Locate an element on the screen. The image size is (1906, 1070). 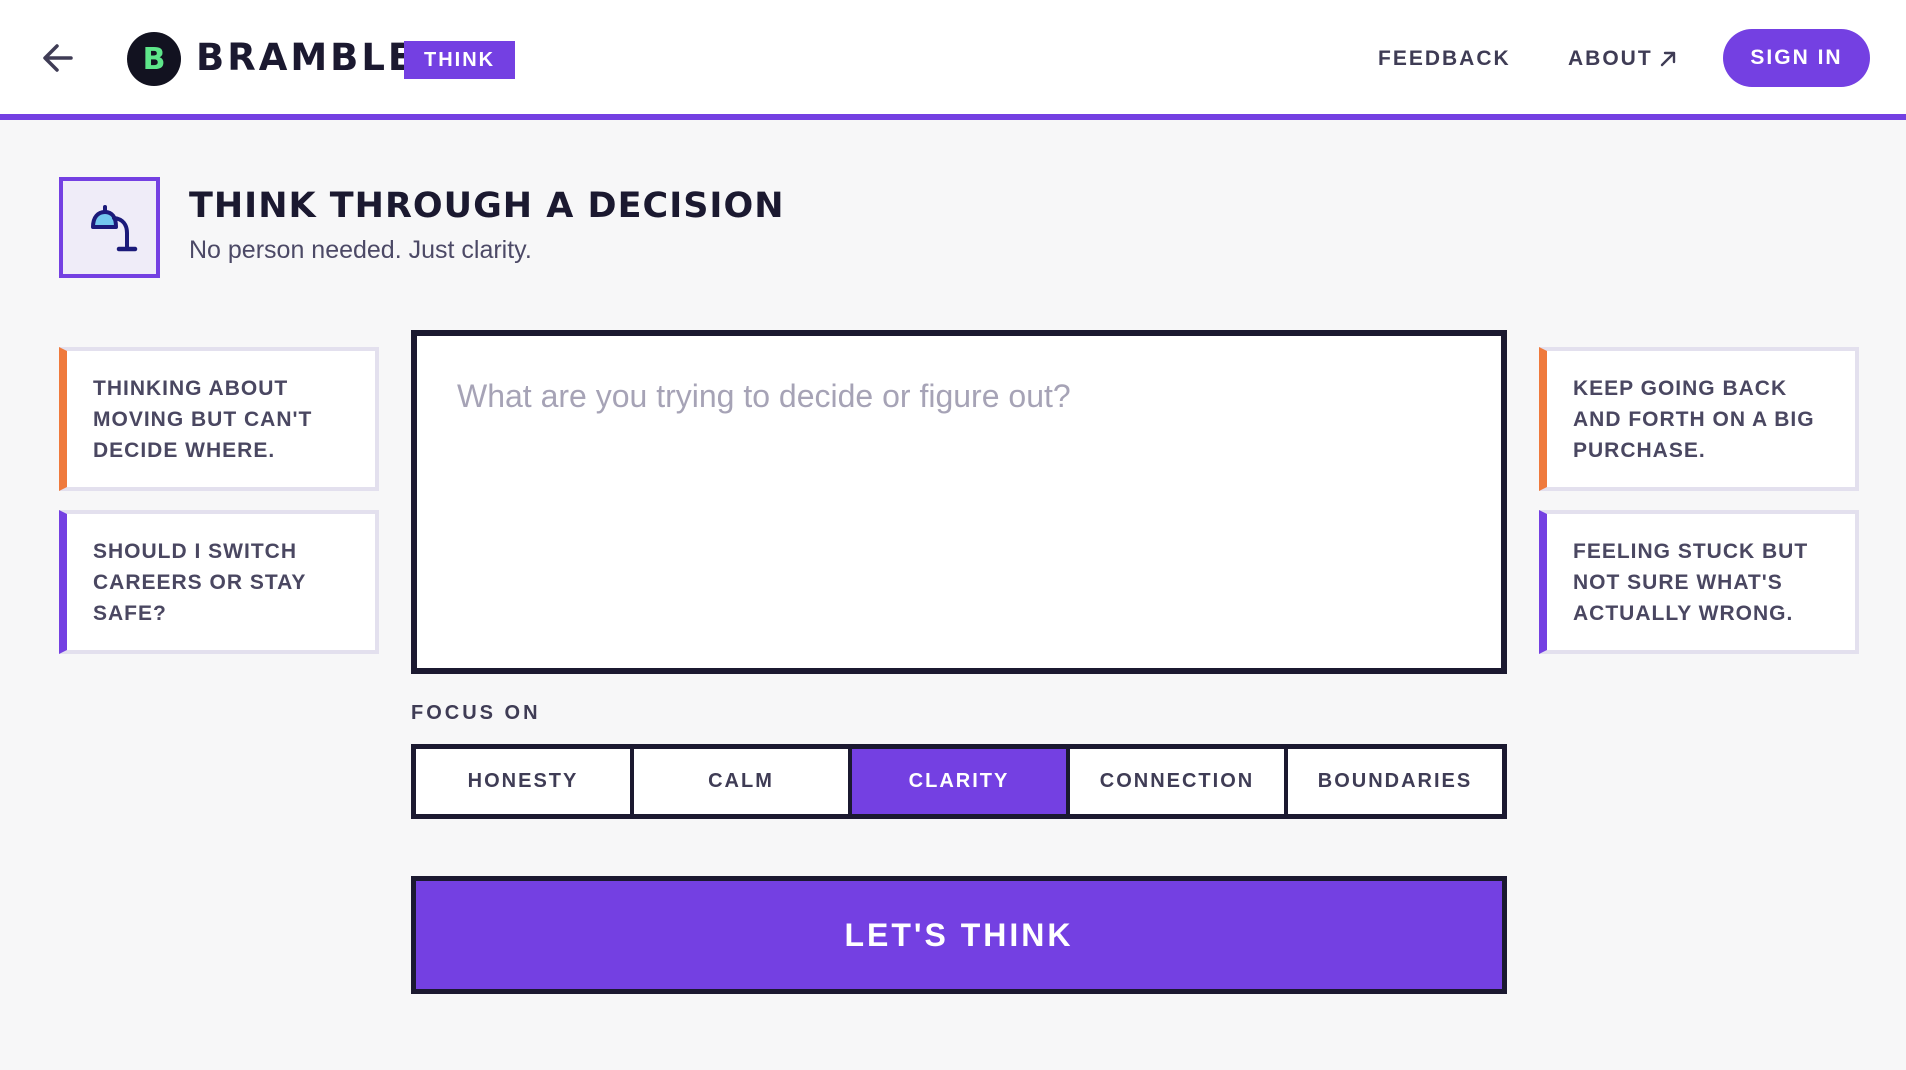
focus-option-connection: CONNECTION is located at coordinates (1177, 781).